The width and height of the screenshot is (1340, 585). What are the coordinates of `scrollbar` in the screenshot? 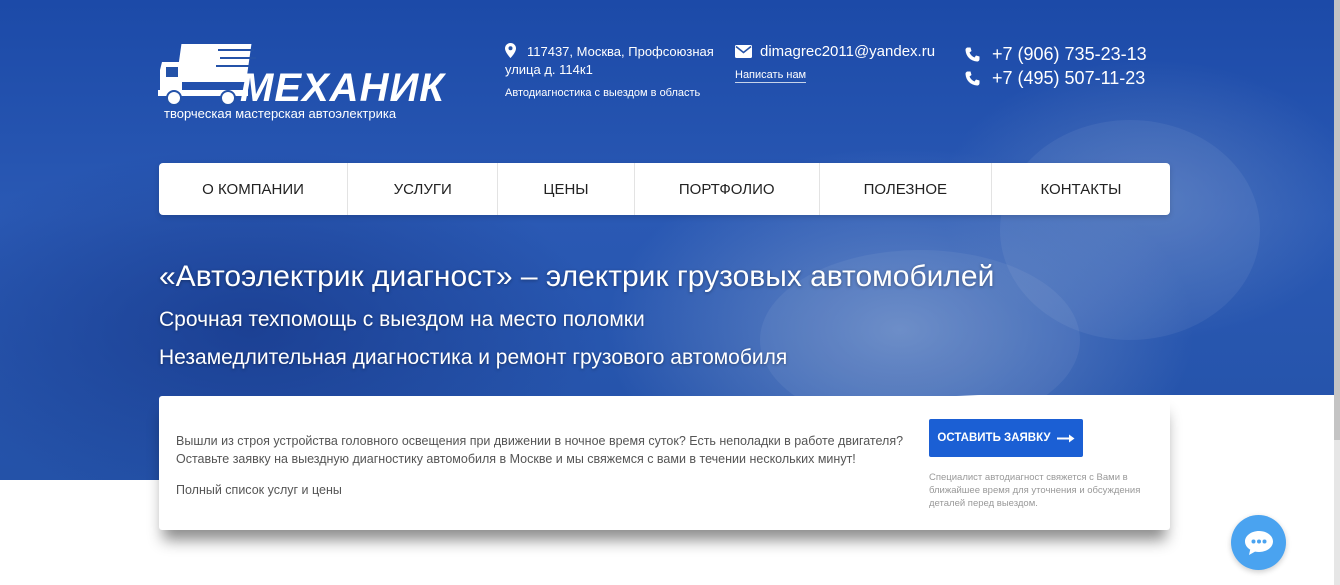 It's located at (1337, 292).